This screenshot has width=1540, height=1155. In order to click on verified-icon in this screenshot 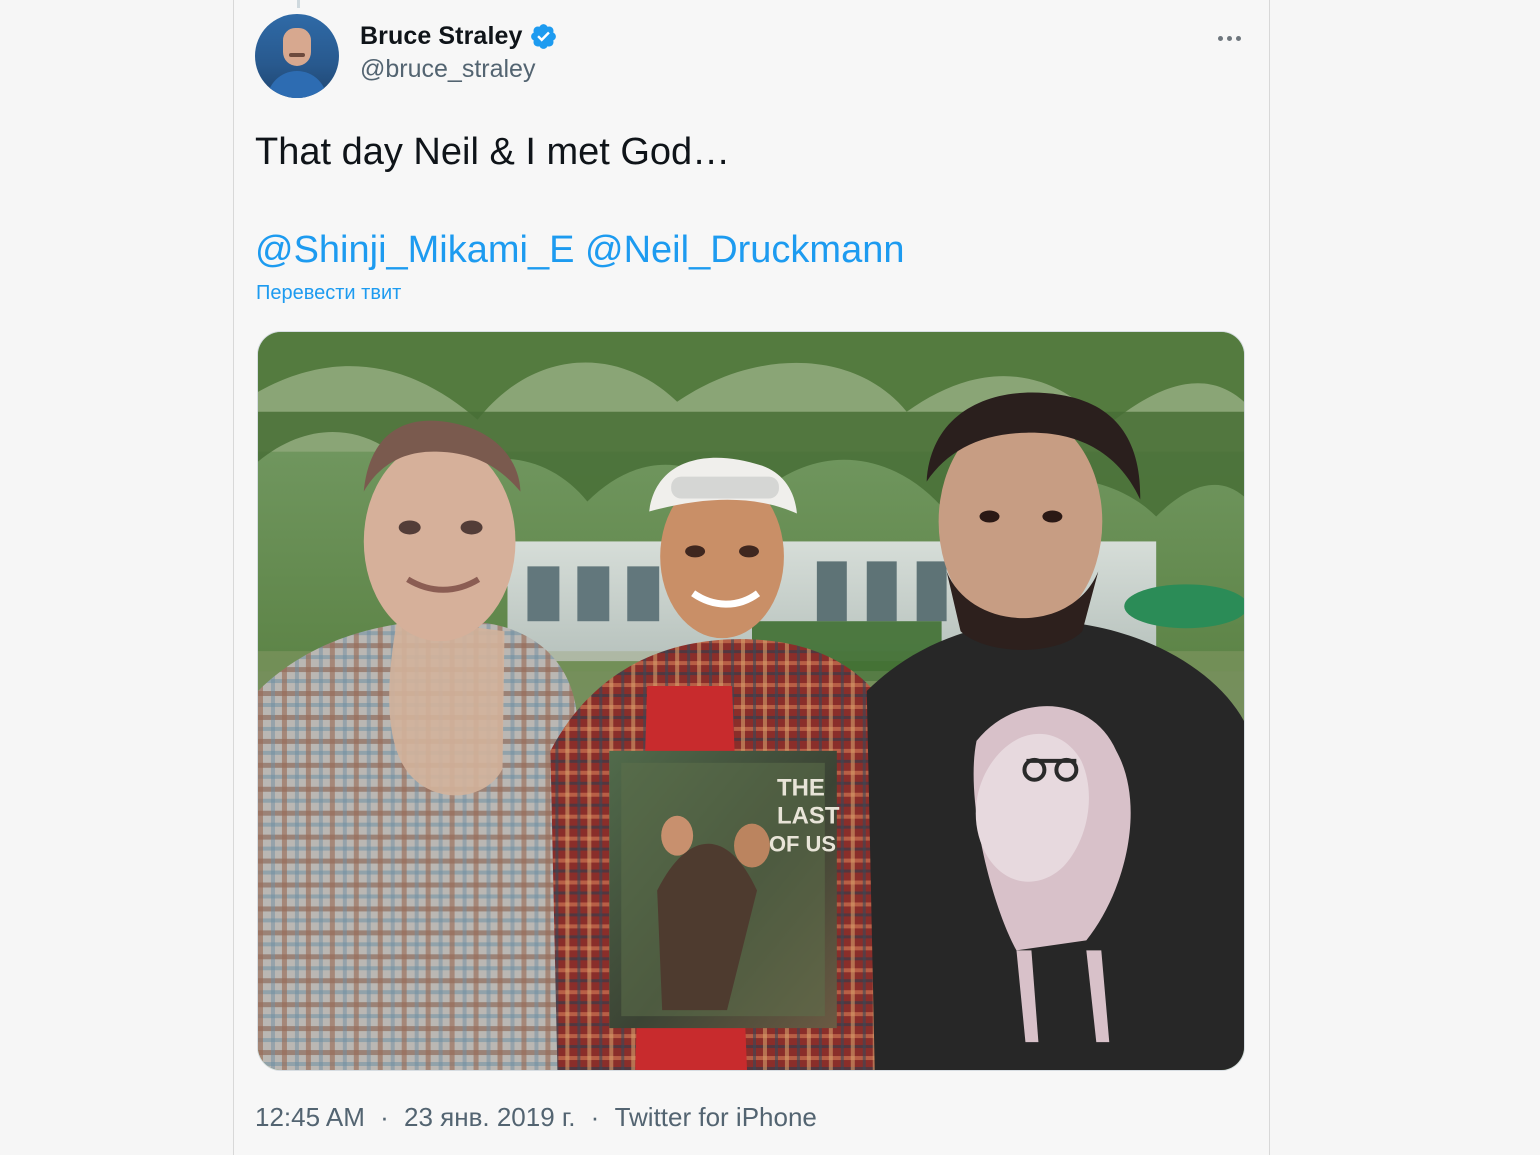, I will do `click(543, 36)`.